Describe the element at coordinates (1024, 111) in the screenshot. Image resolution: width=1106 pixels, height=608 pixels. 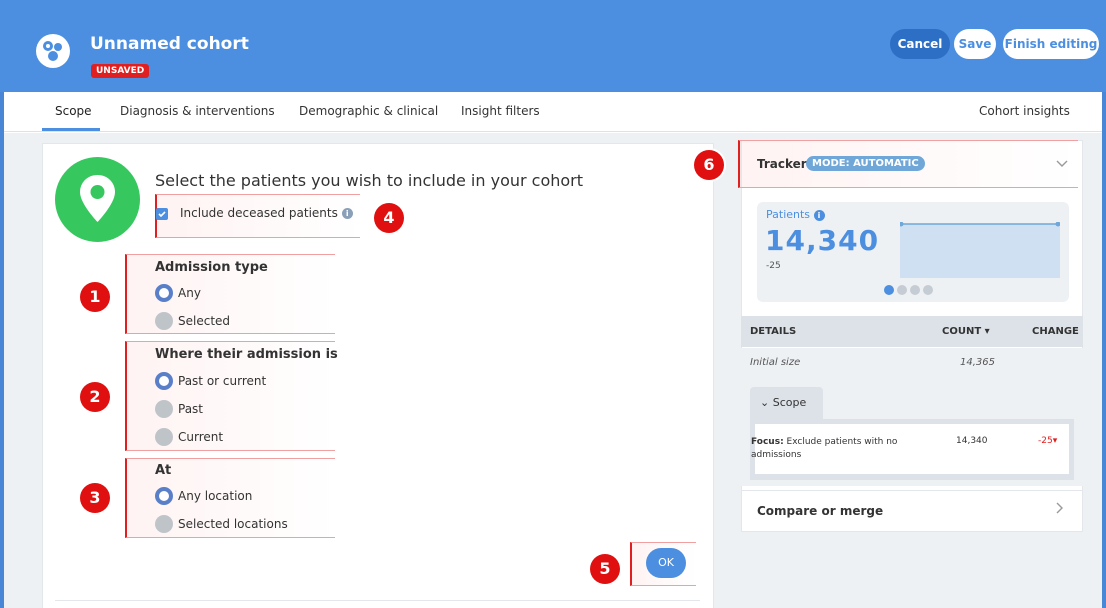
I see `tab-cohort-insights: Cohort insights` at that location.